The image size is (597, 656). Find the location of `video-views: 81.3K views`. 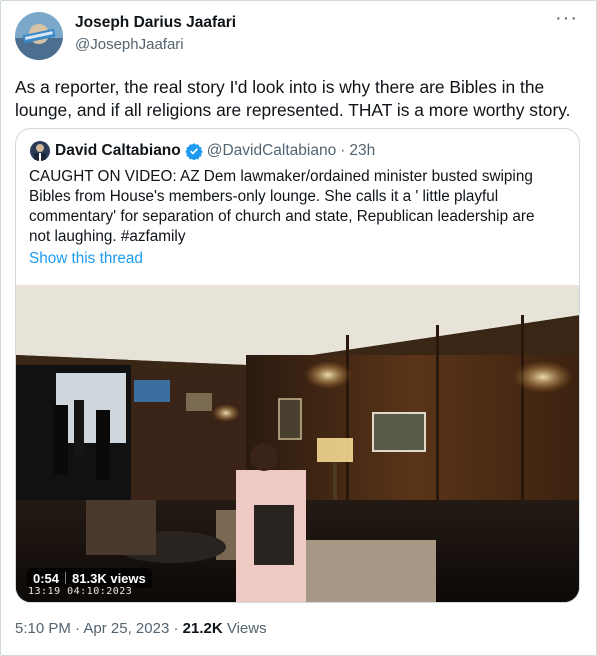

video-views: 81.3K views is located at coordinates (109, 578).